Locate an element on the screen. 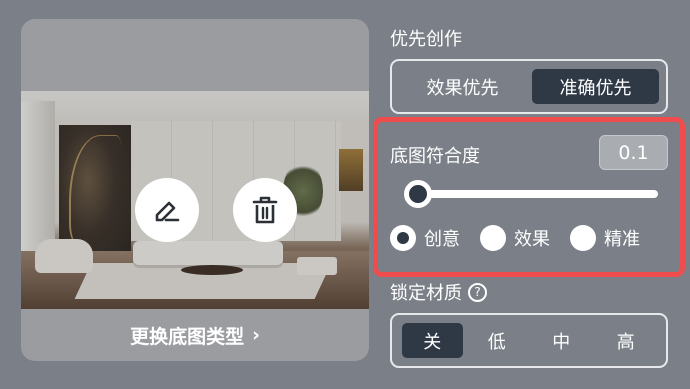 This screenshot has height=389, width=690. radio-creative: 创意 is located at coordinates (425, 238).